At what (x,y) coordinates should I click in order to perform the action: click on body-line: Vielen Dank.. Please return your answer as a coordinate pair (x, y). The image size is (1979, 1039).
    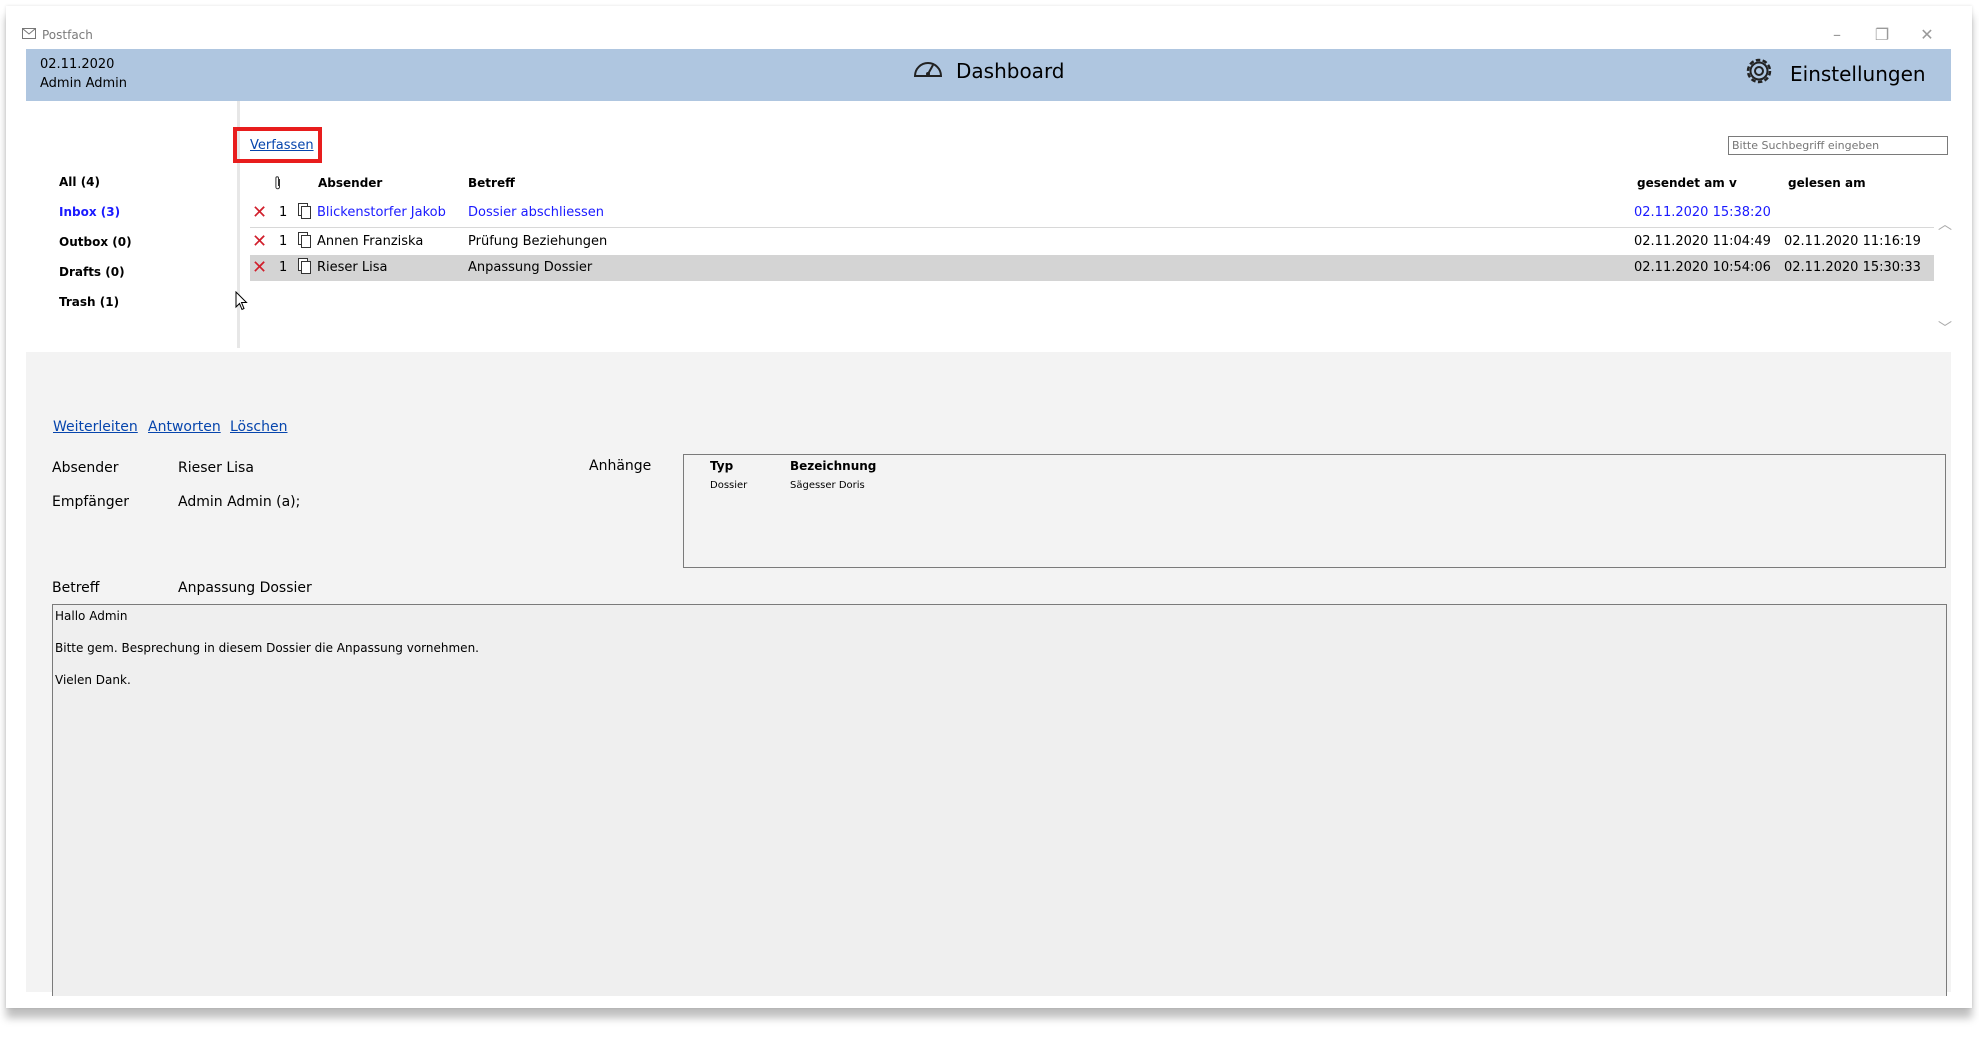
    Looking at the image, I should click on (93, 680).